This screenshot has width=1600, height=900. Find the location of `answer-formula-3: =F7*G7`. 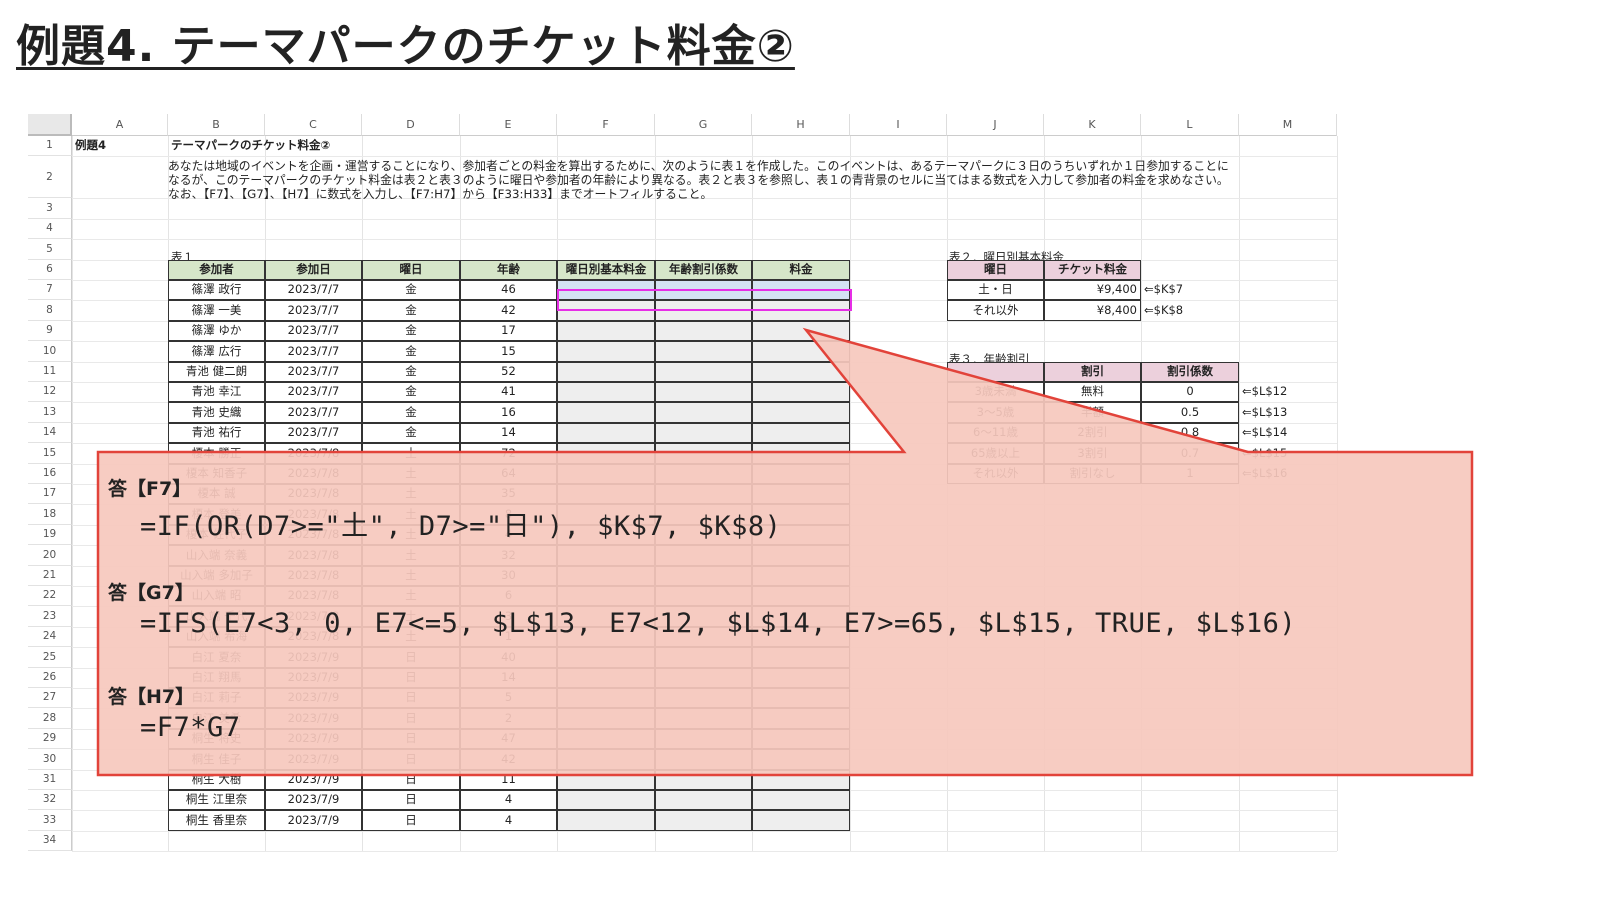

answer-formula-3: =F7*G7 is located at coordinates (190, 727).